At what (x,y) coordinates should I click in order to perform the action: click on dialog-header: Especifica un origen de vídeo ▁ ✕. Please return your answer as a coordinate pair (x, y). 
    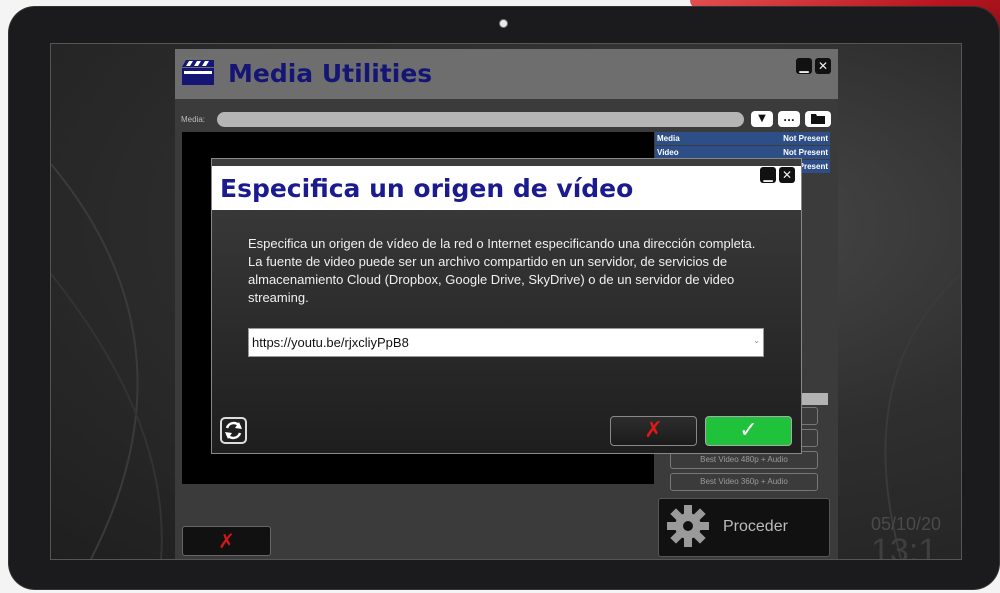
    Looking at the image, I should click on (506, 188).